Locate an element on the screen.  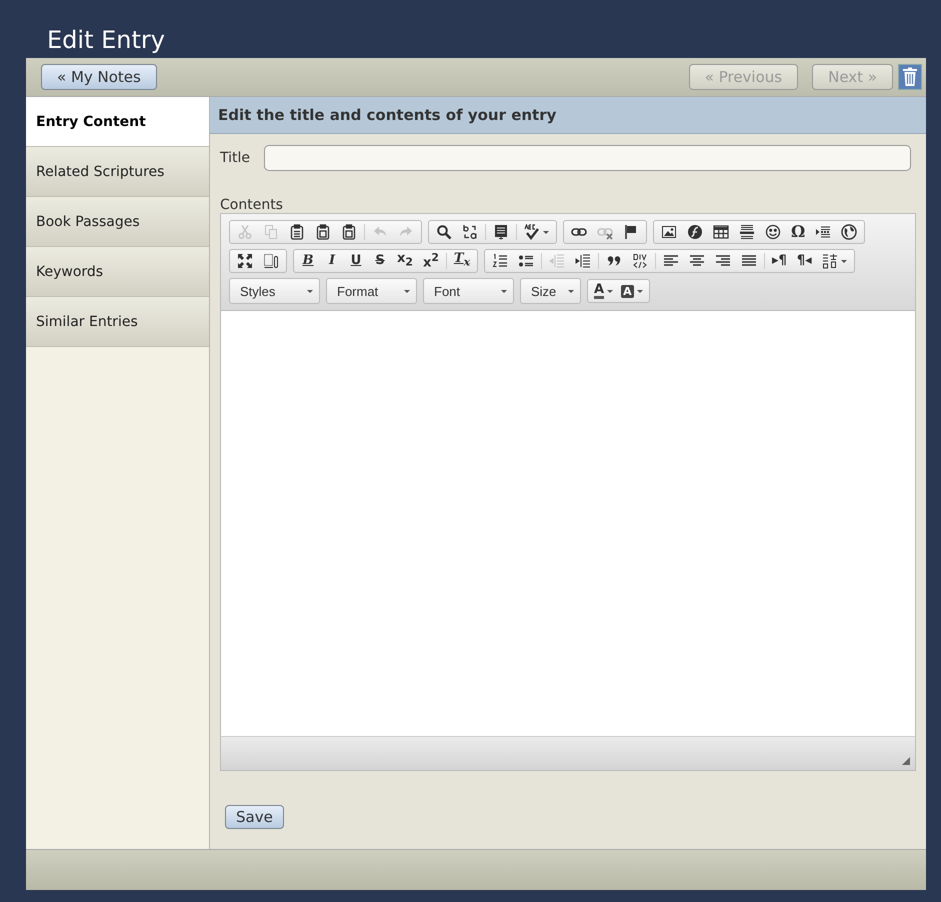
format-button: I is located at coordinates (332, 261).